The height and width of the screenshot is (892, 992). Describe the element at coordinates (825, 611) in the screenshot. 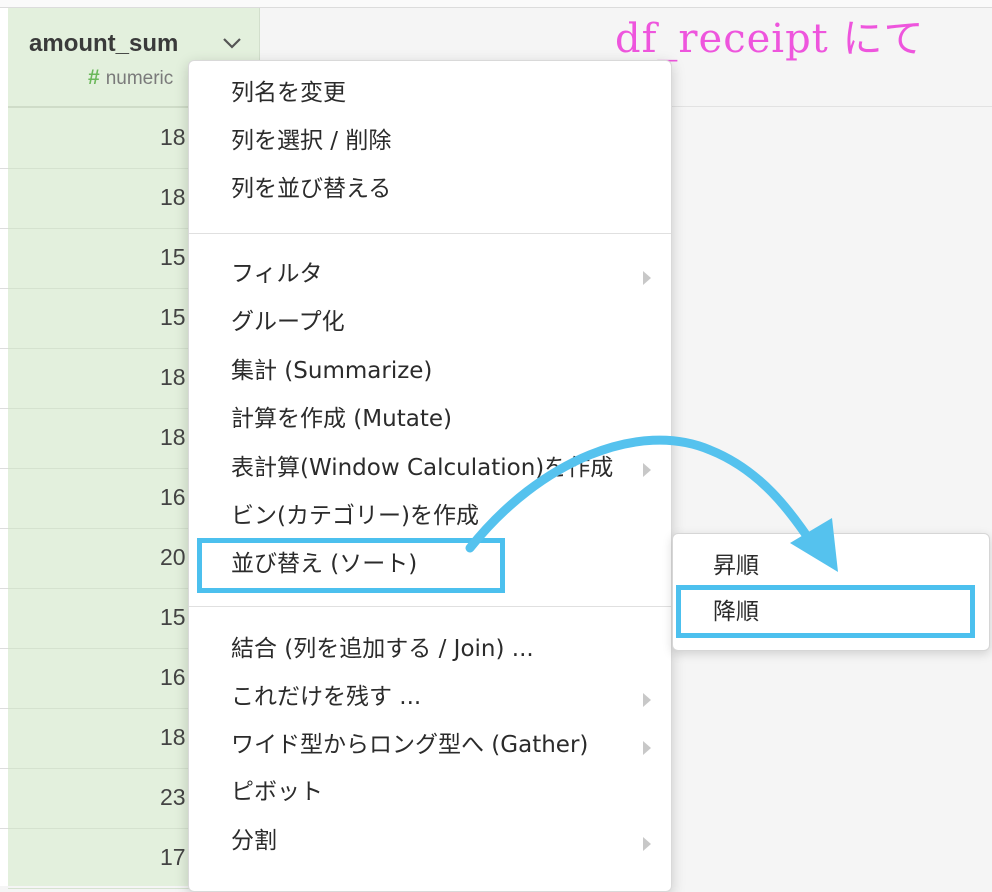

I see `descending-highlight-box` at that location.